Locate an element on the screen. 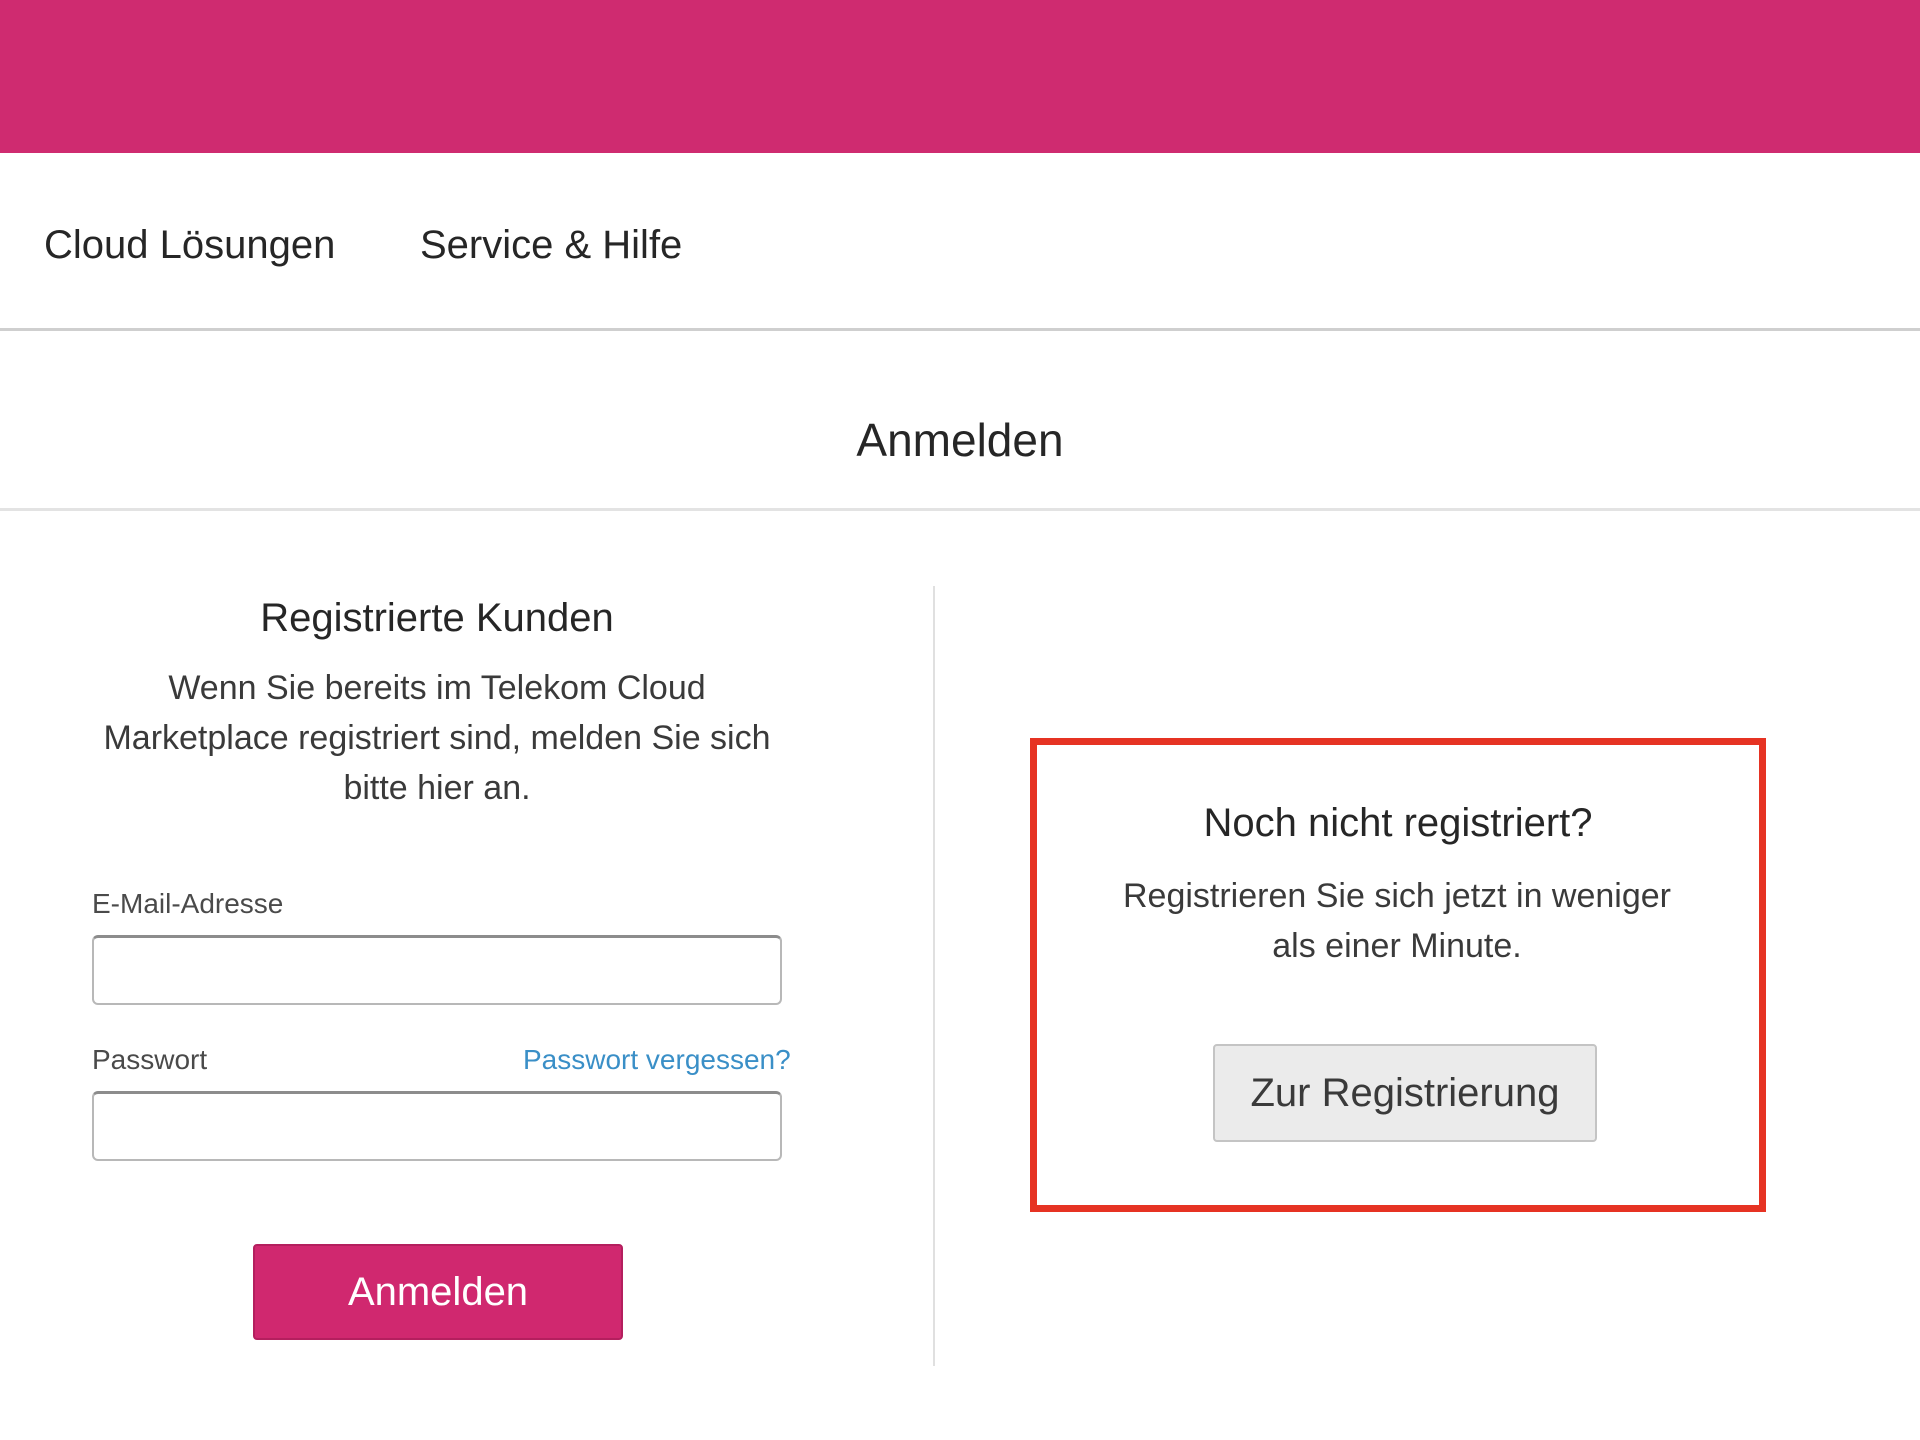  forgot-password-link: Passwort vergessen? is located at coordinates (657, 1060).